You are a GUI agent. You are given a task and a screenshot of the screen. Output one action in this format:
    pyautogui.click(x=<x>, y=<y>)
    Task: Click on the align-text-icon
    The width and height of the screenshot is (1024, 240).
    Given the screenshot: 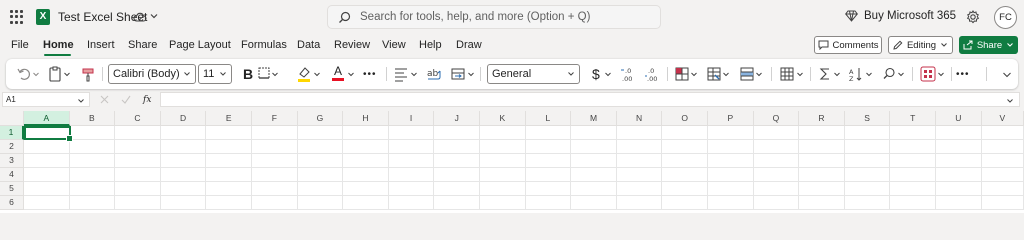 What is the action you would take?
    pyautogui.click(x=401, y=74)
    